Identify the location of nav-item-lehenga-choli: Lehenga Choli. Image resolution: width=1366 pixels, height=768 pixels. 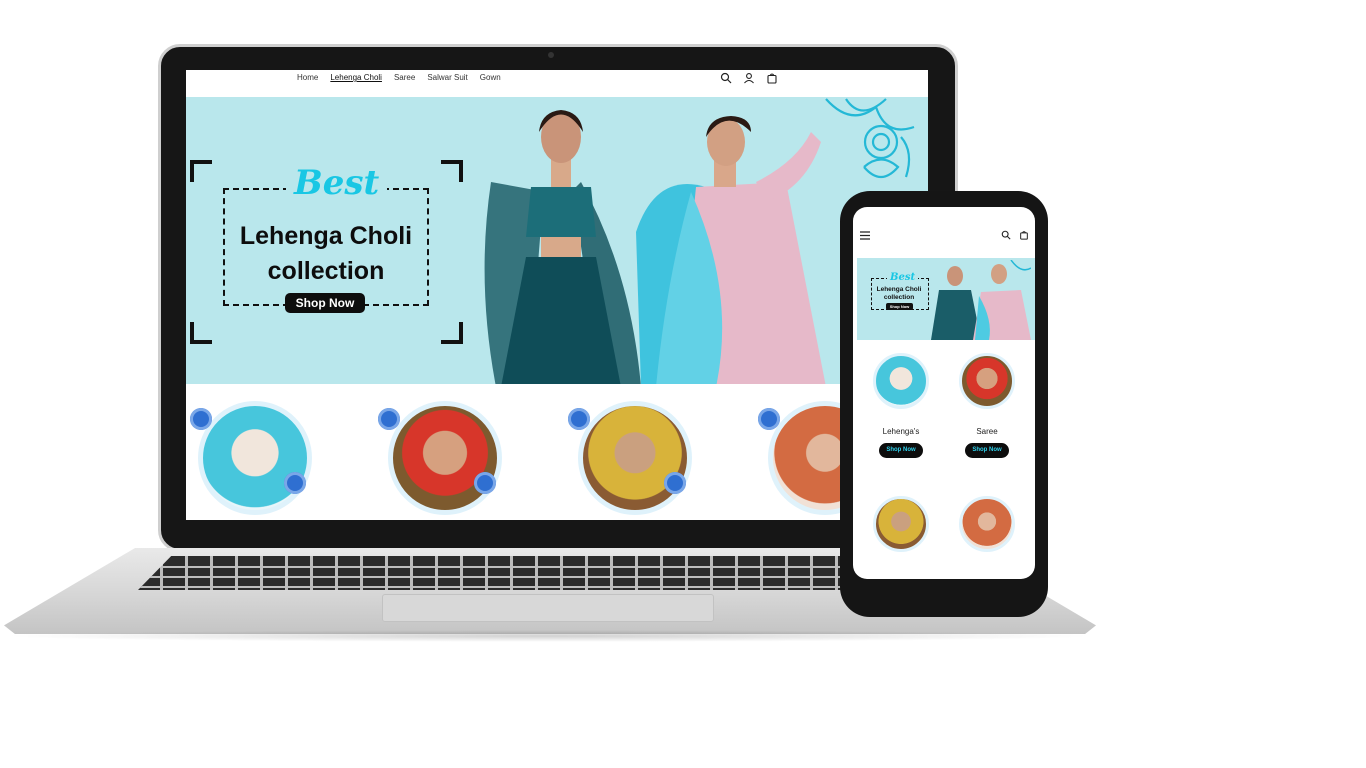
(356, 77).